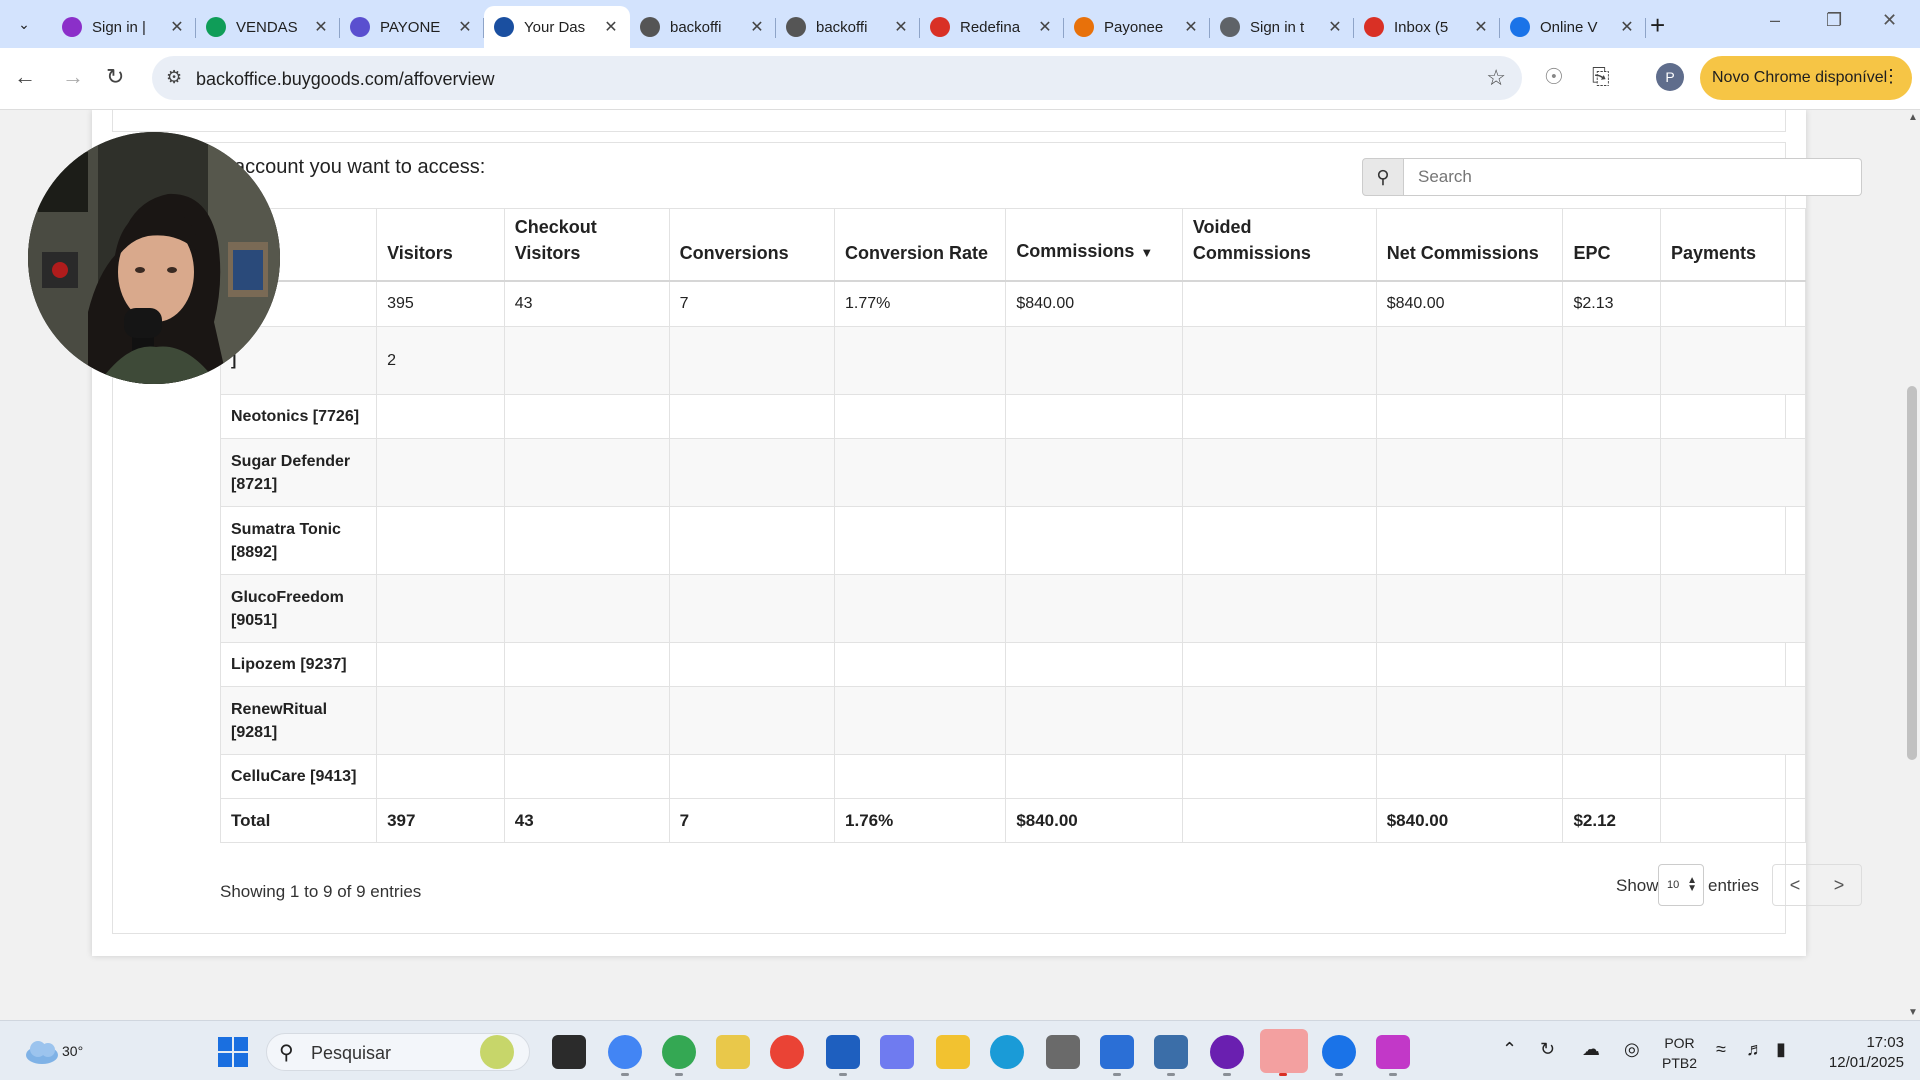  Describe the element at coordinates (1227, 1052) in the screenshot. I see `app-purple-icon` at that location.